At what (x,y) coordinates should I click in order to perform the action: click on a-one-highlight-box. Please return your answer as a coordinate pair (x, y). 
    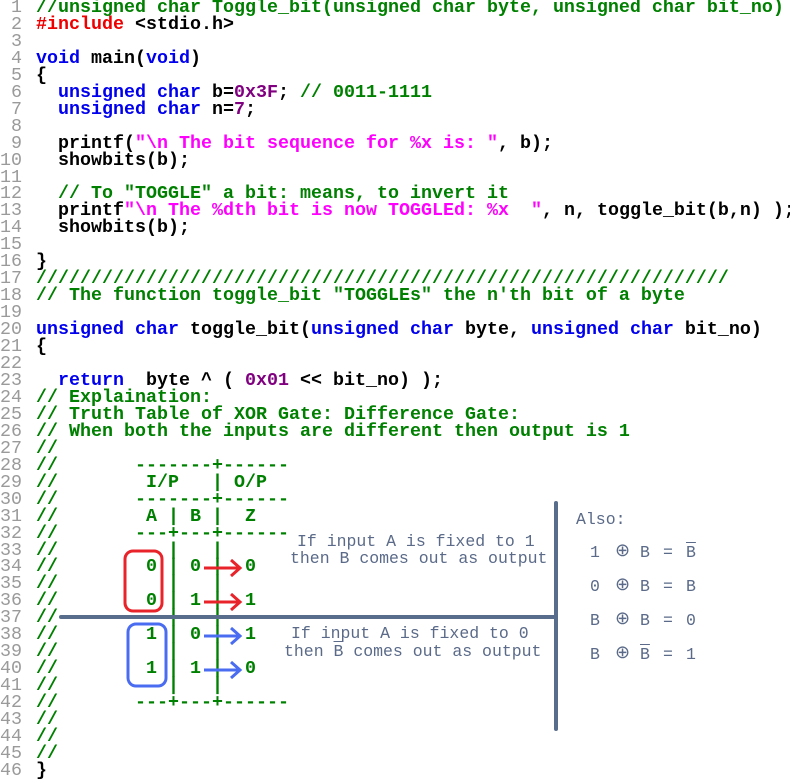
    Looking at the image, I should click on (147, 655).